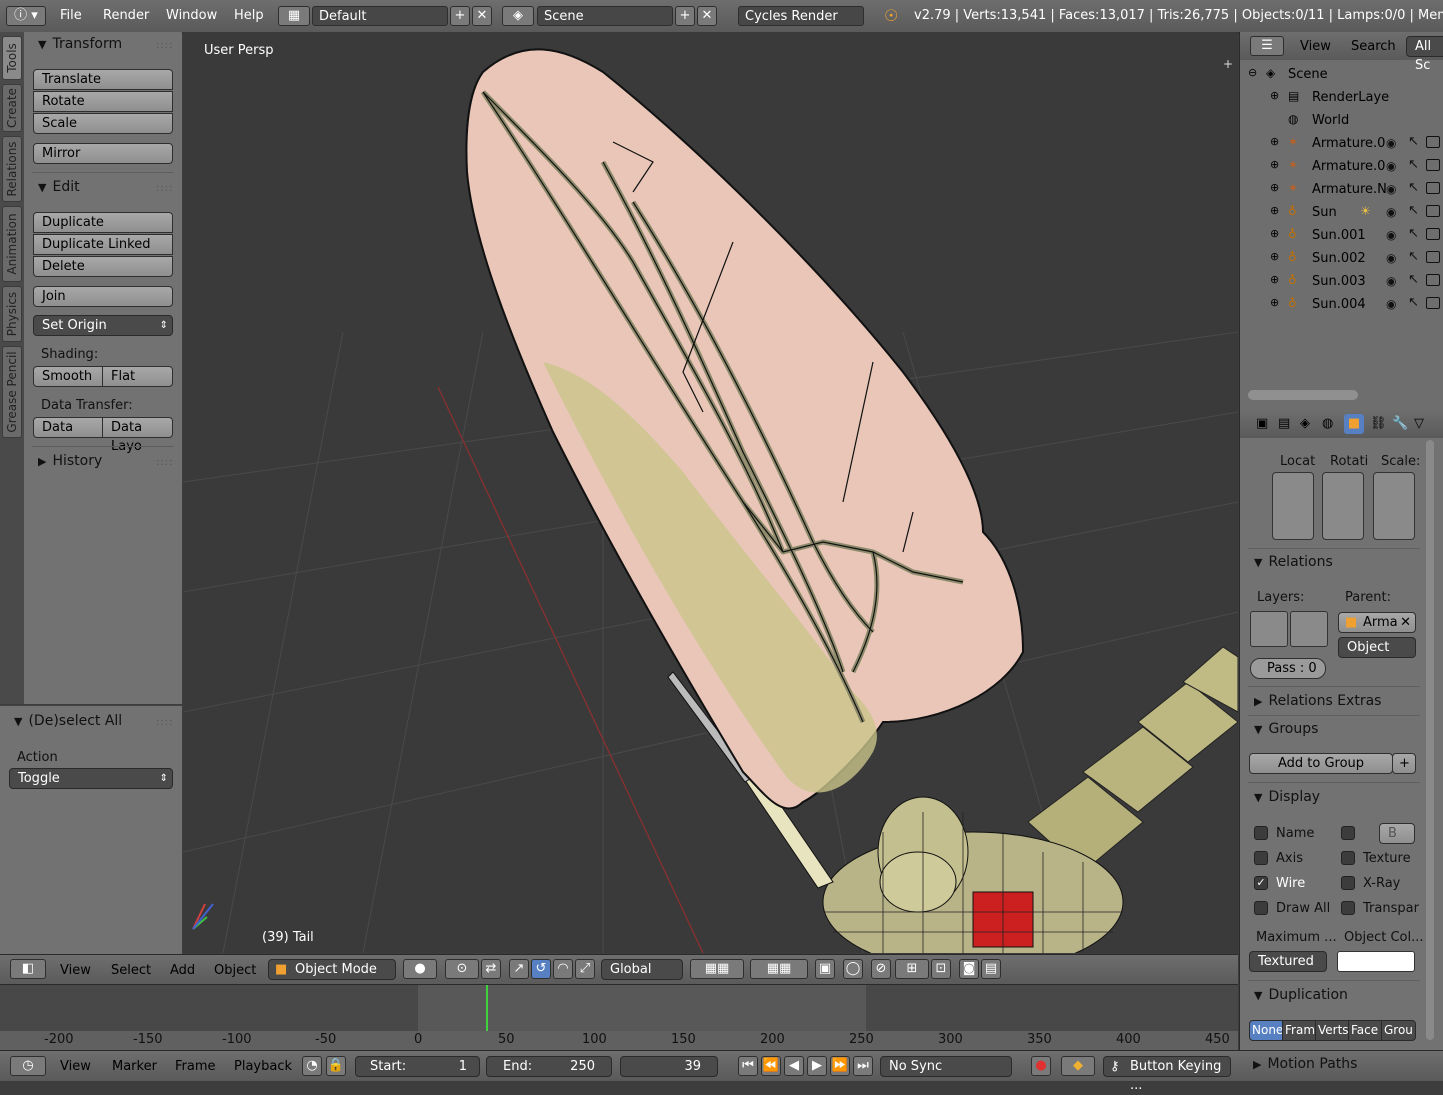  Describe the element at coordinates (840, 1066) in the screenshot. I see `jump-keyframe-forward-icon: ⏩` at that location.